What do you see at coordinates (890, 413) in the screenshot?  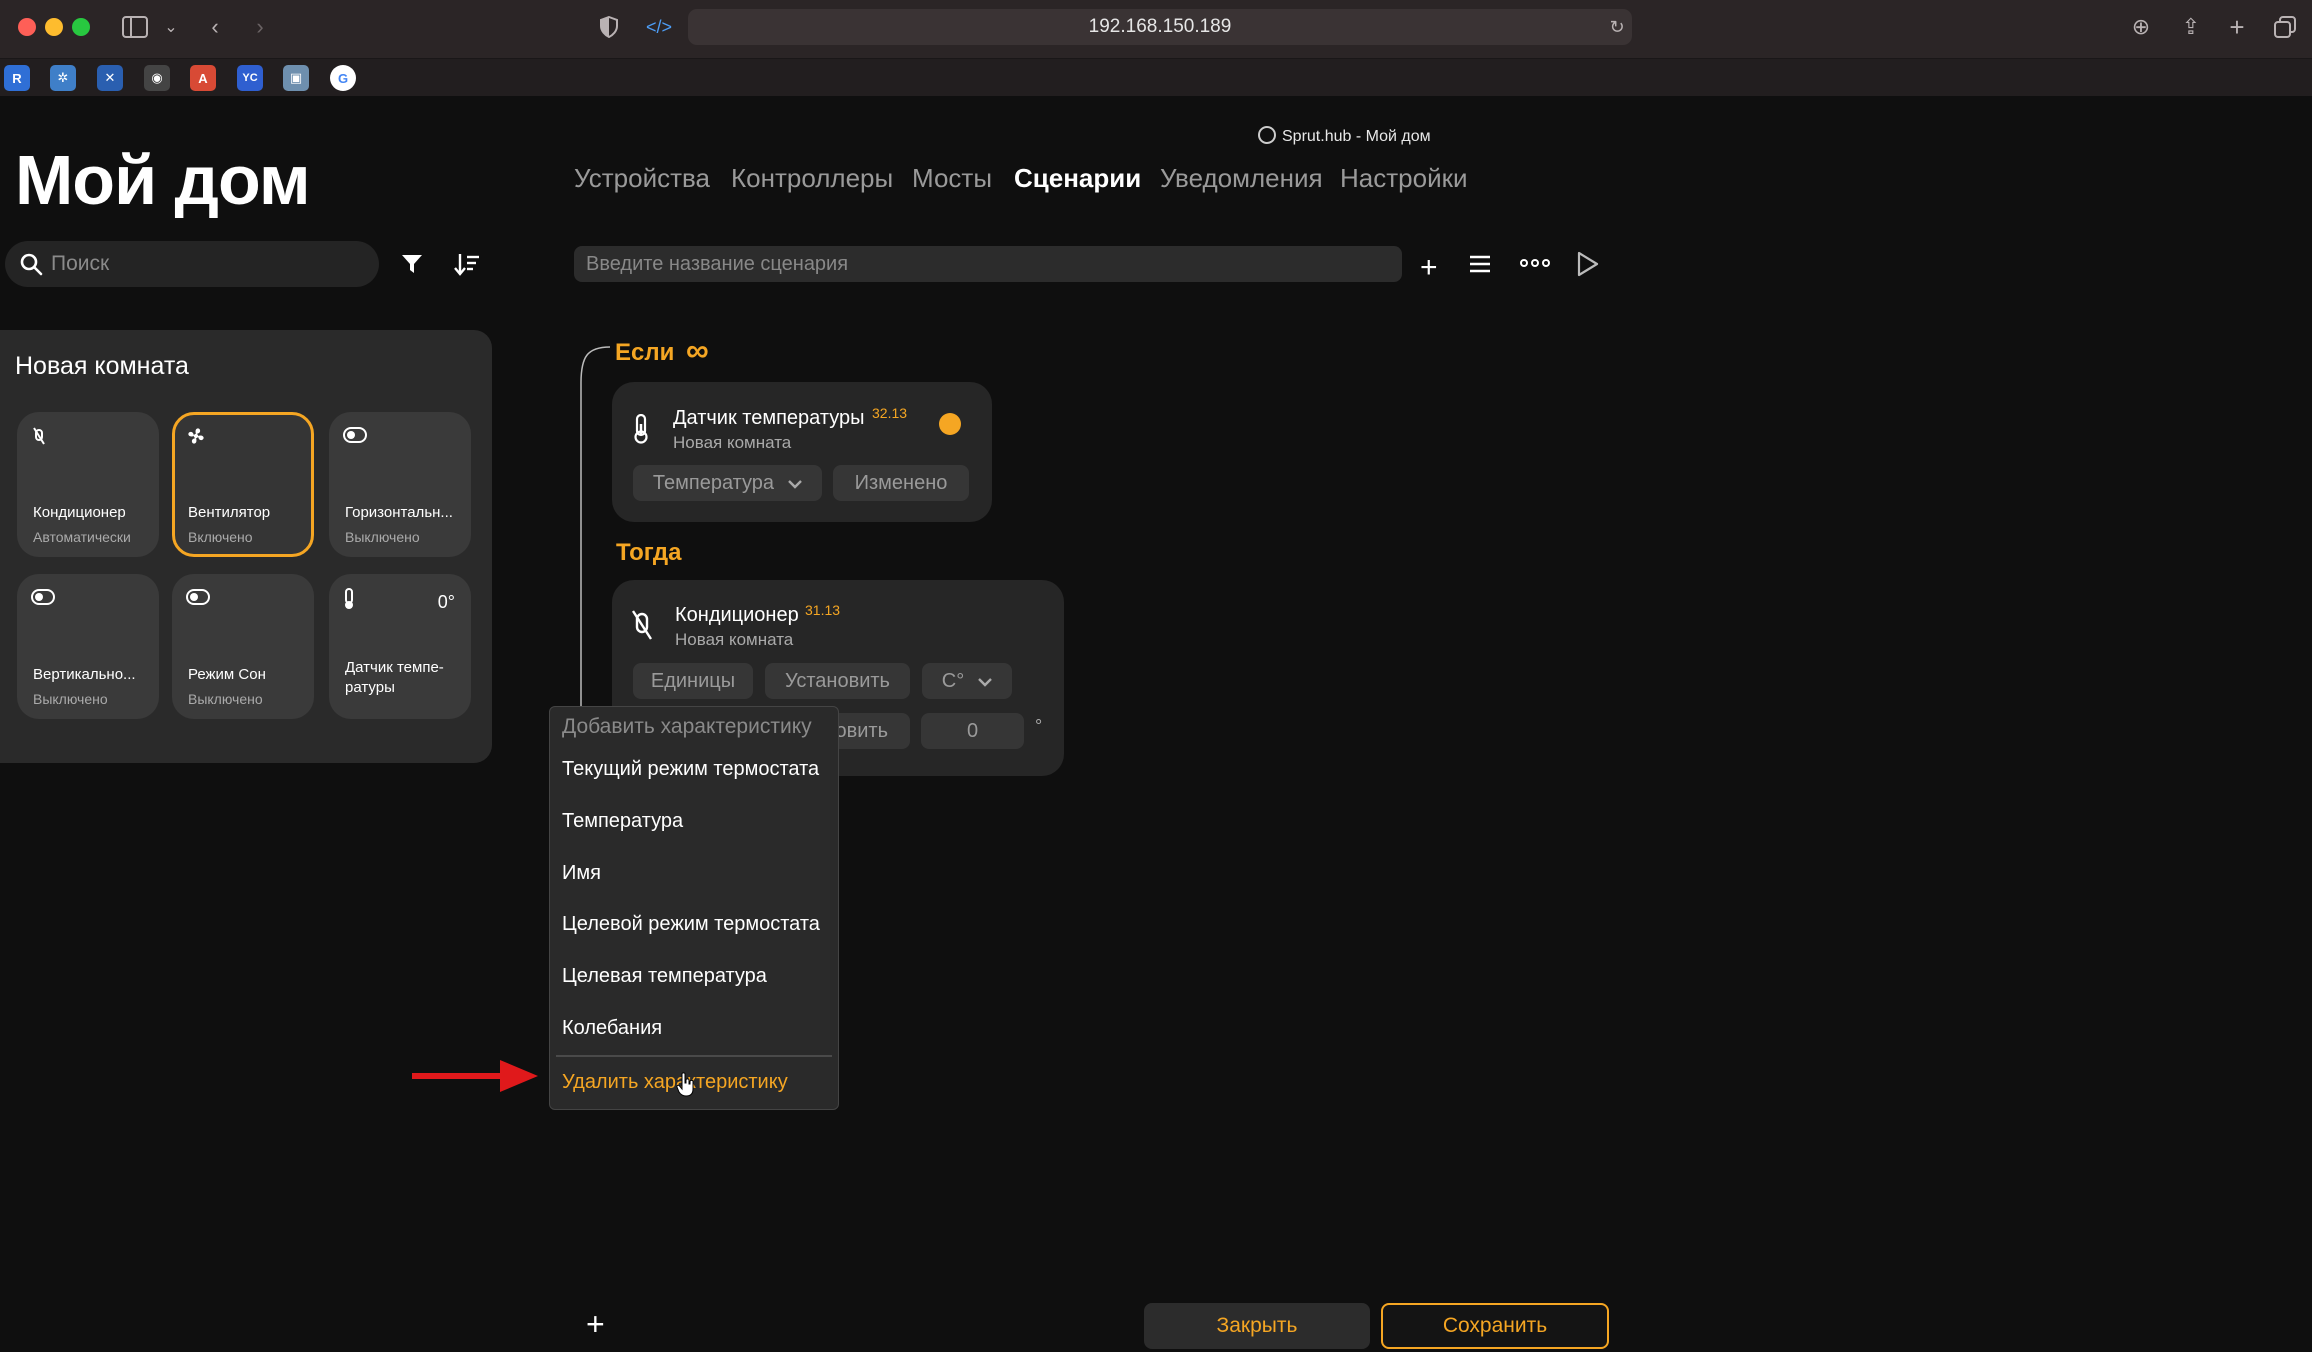 I see `if-device-id: 32.13` at bounding box center [890, 413].